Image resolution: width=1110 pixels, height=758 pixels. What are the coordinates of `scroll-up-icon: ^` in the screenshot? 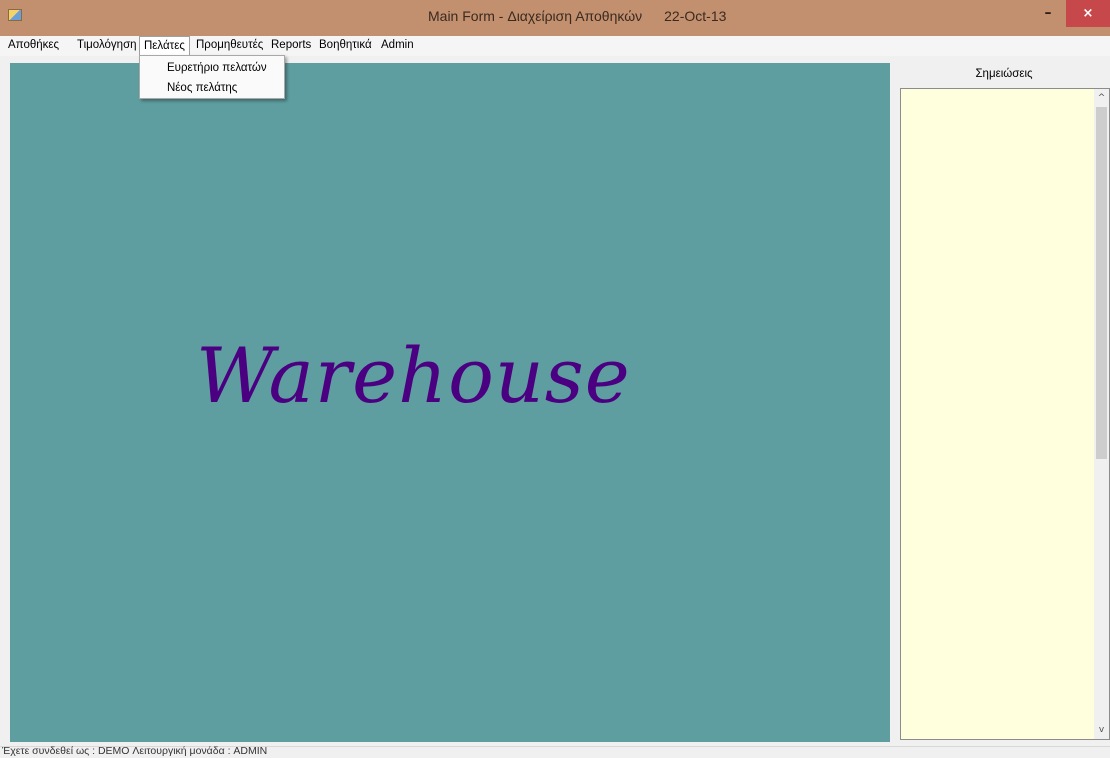 It's located at (1101, 98).